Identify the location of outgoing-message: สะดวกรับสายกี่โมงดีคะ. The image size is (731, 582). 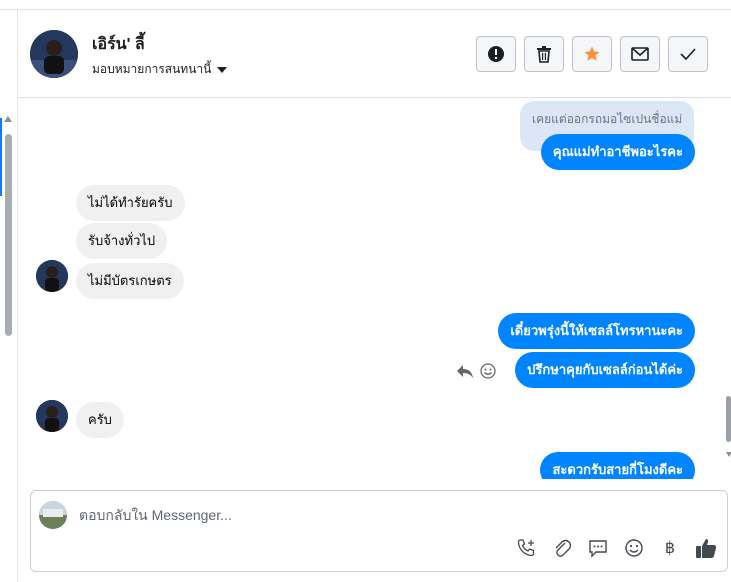
(617, 465).